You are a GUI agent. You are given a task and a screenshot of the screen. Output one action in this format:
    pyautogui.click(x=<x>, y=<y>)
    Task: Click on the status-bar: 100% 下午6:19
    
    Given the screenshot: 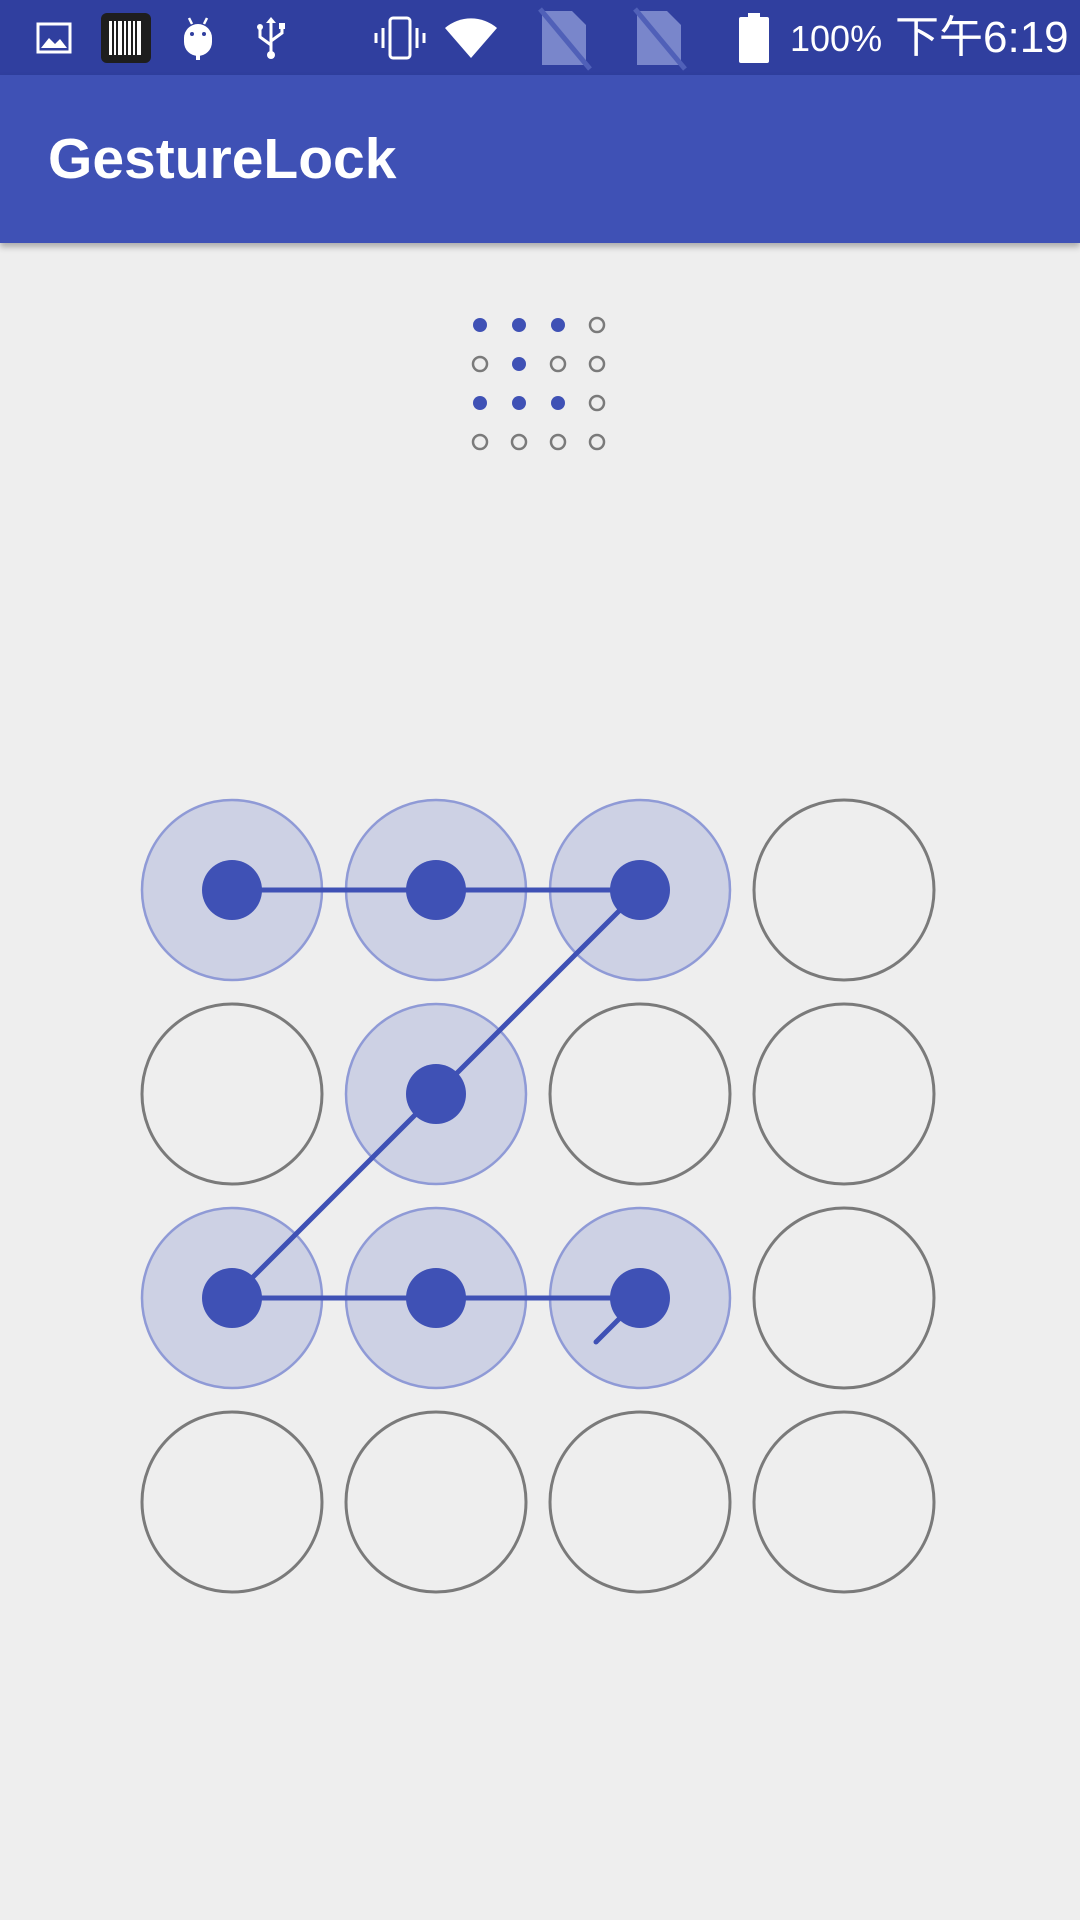 What is the action you would take?
    pyautogui.click(x=540, y=37)
    